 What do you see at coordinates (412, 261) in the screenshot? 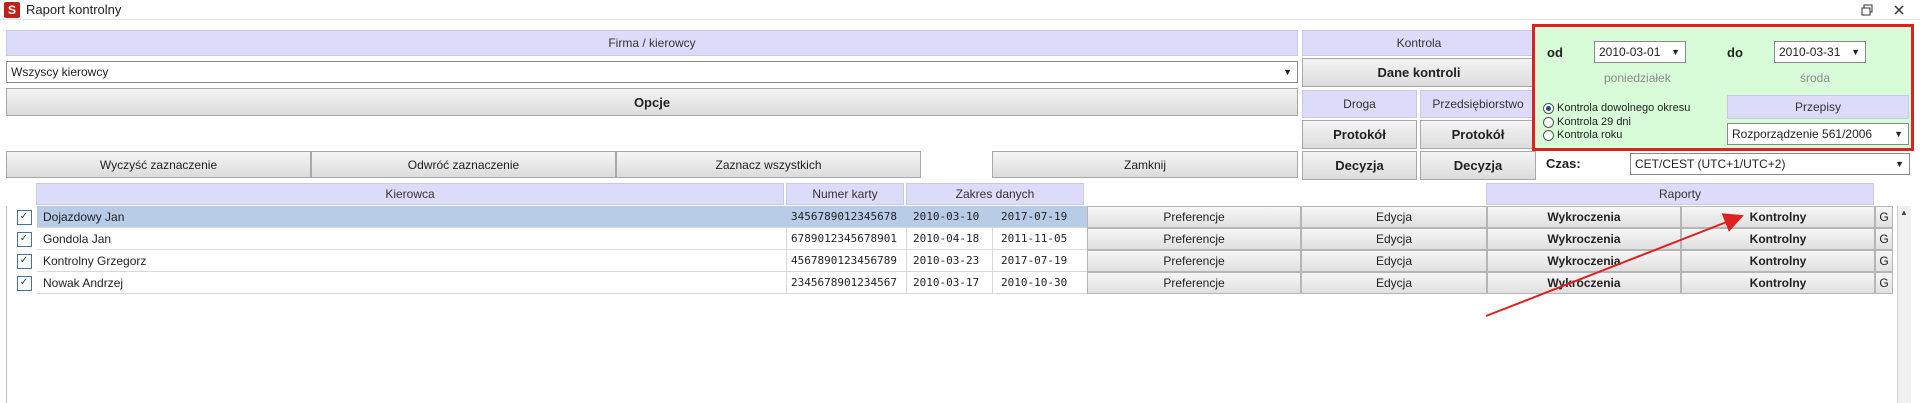
I see `driver-name: Kontrolny Grzegorz` at bounding box center [412, 261].